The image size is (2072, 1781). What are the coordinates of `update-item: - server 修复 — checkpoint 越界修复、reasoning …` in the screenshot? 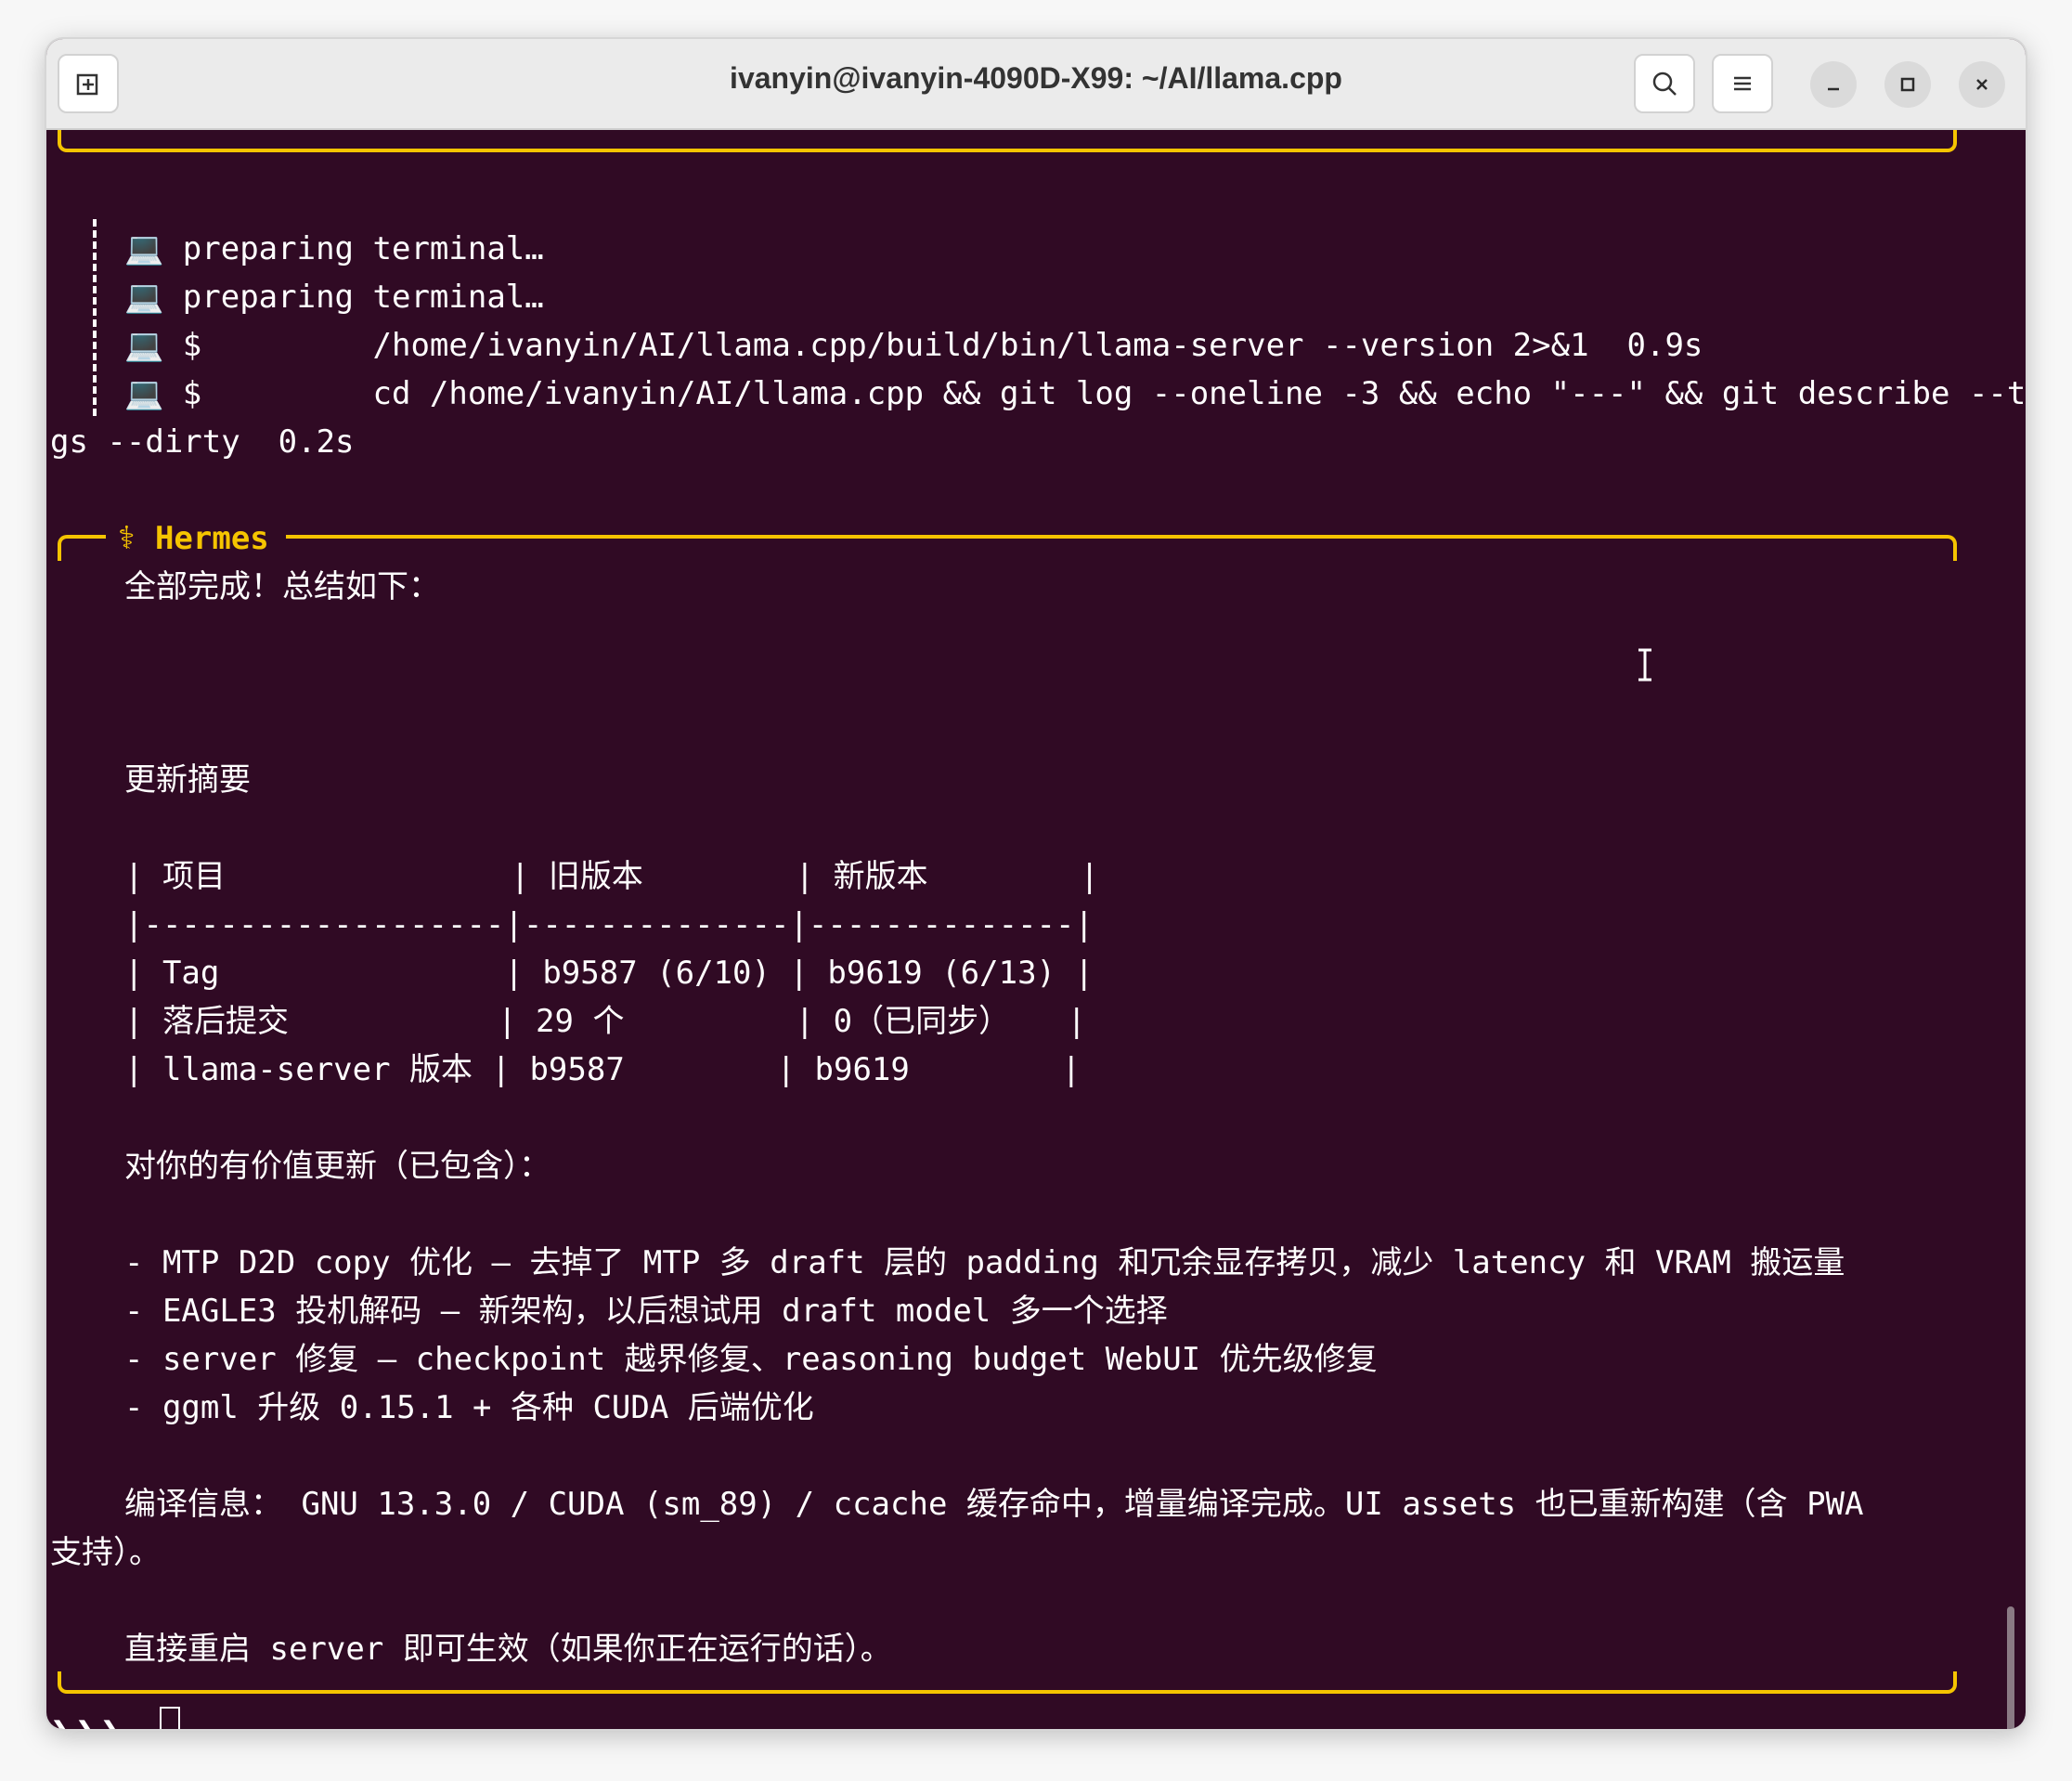 It's located at (751, 1359).